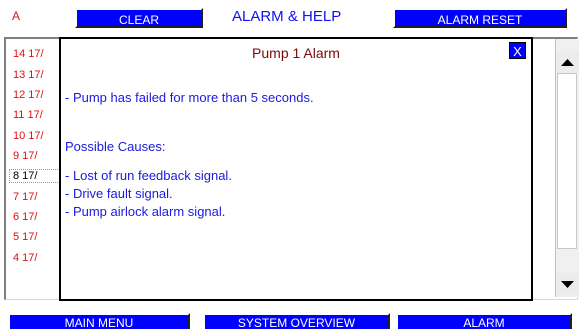 This screenshot has width=580, height=331. What do you see at coordinates (145, 211) in the screenshot?
I see `cause-item: - Pump airlock alarm signal.` at bounding box center [145, 211].